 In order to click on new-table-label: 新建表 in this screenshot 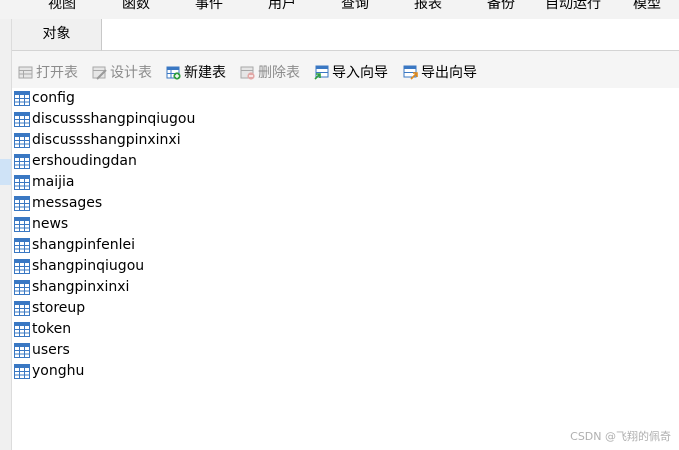, I will do `click(205, 73)`.